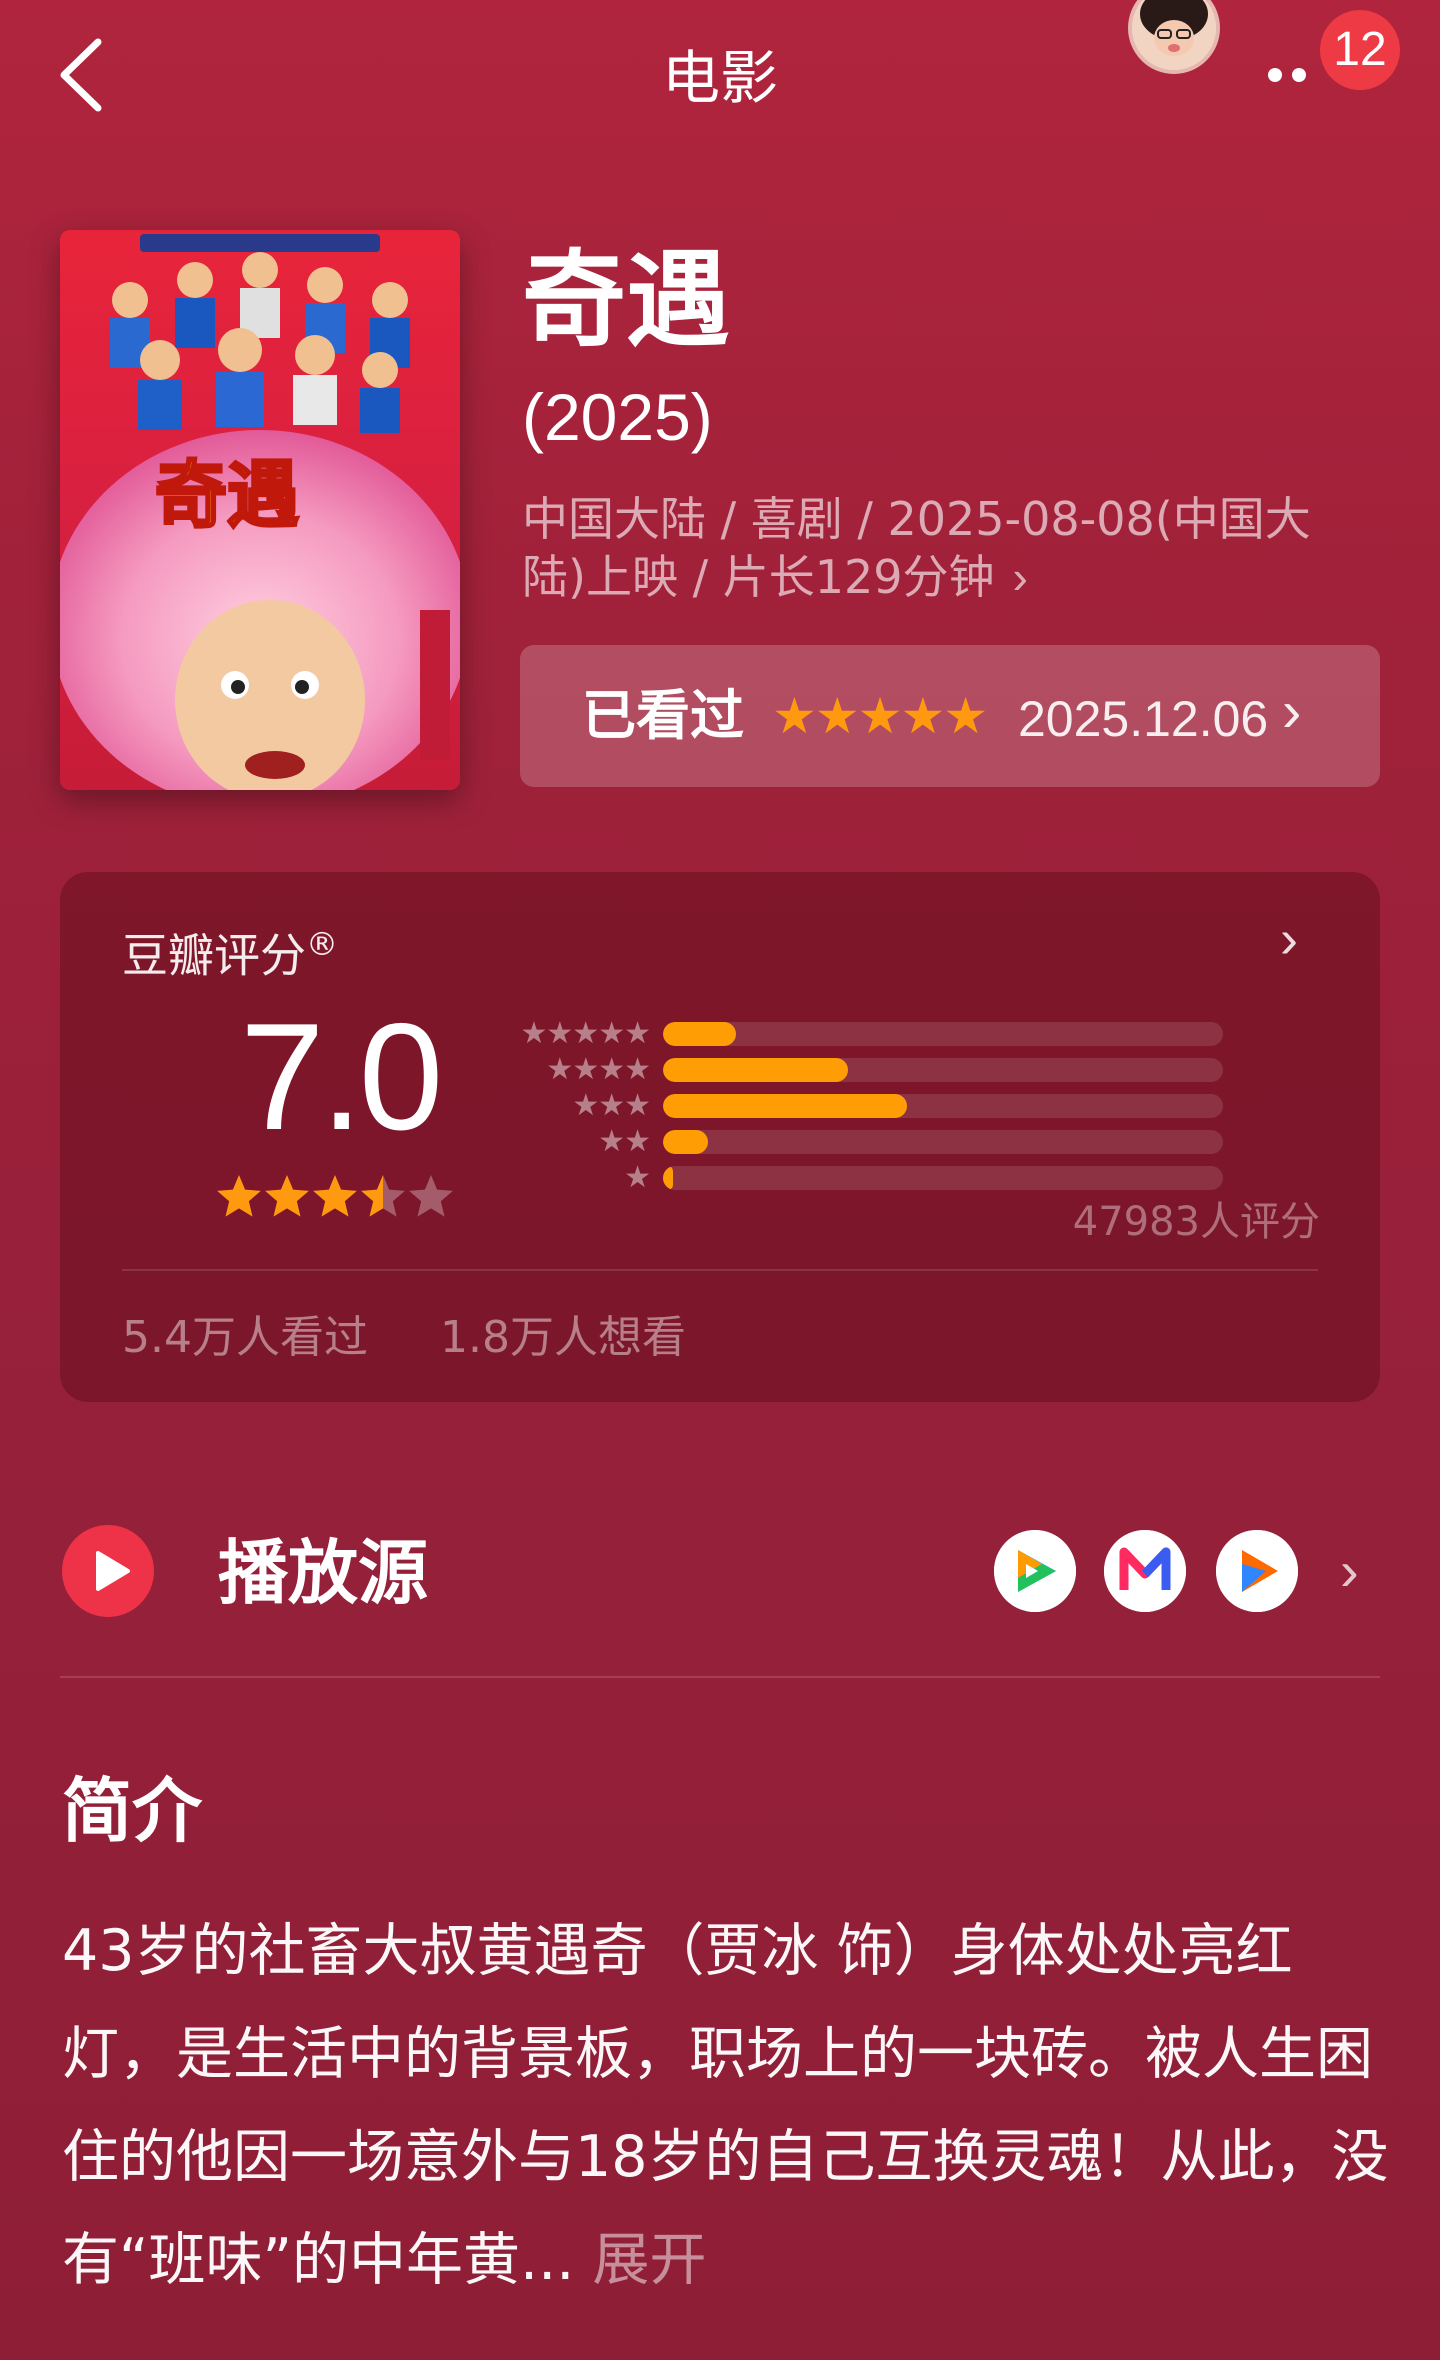 This screenshot has width=1440, height=2360. What do you see at coordinates (611, 1105) in the screenshot?
I see `distribution-stars-label: ★★★` at bounding box center [611, 1105].